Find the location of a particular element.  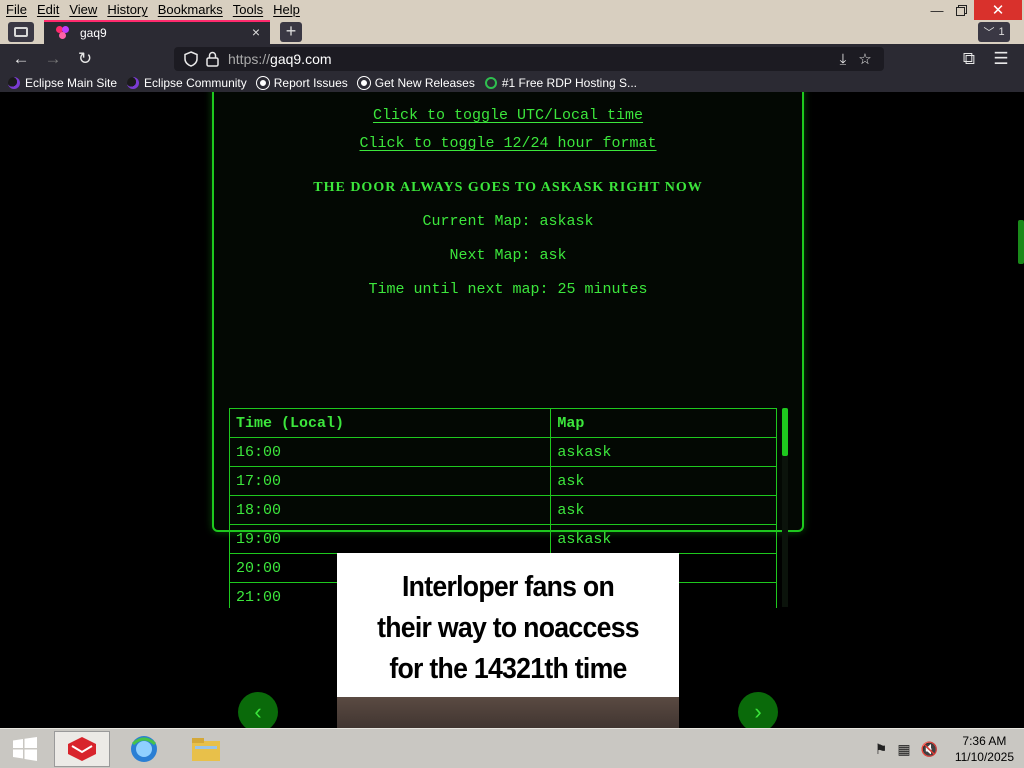

network-icon: ▦ is located at coordinates (903, 749).